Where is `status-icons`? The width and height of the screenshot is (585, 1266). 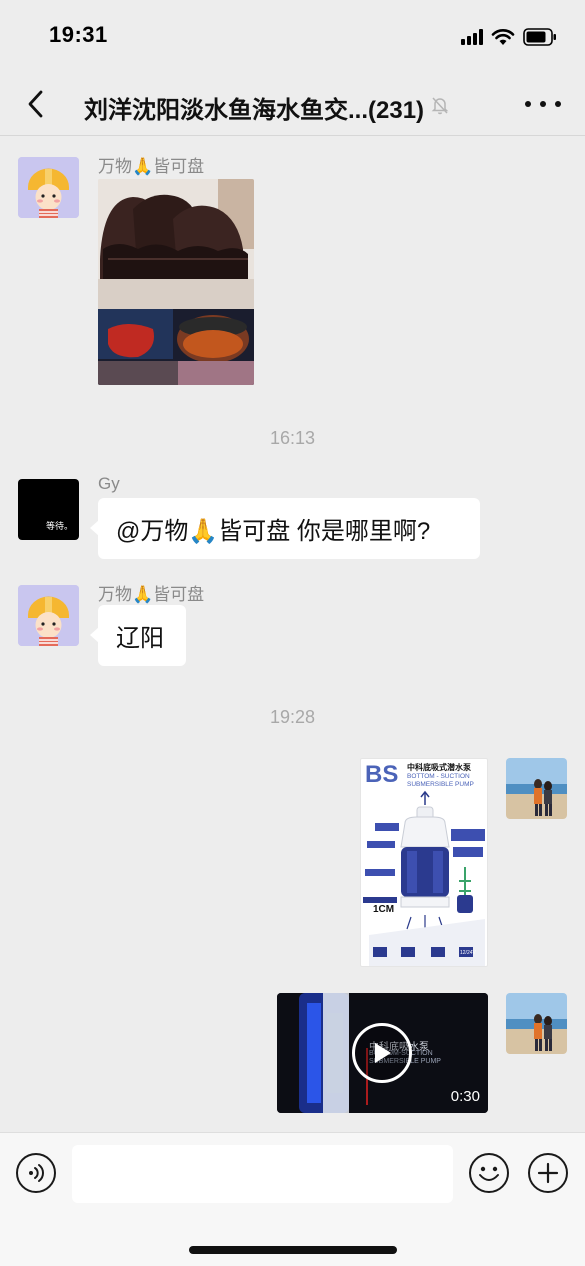 status-icons is located at coordinates (509, 37).